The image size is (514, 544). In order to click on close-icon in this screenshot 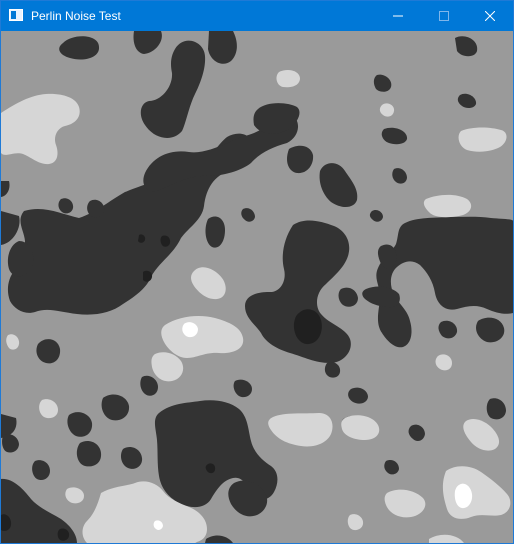, I will do `click(490, 16)`.